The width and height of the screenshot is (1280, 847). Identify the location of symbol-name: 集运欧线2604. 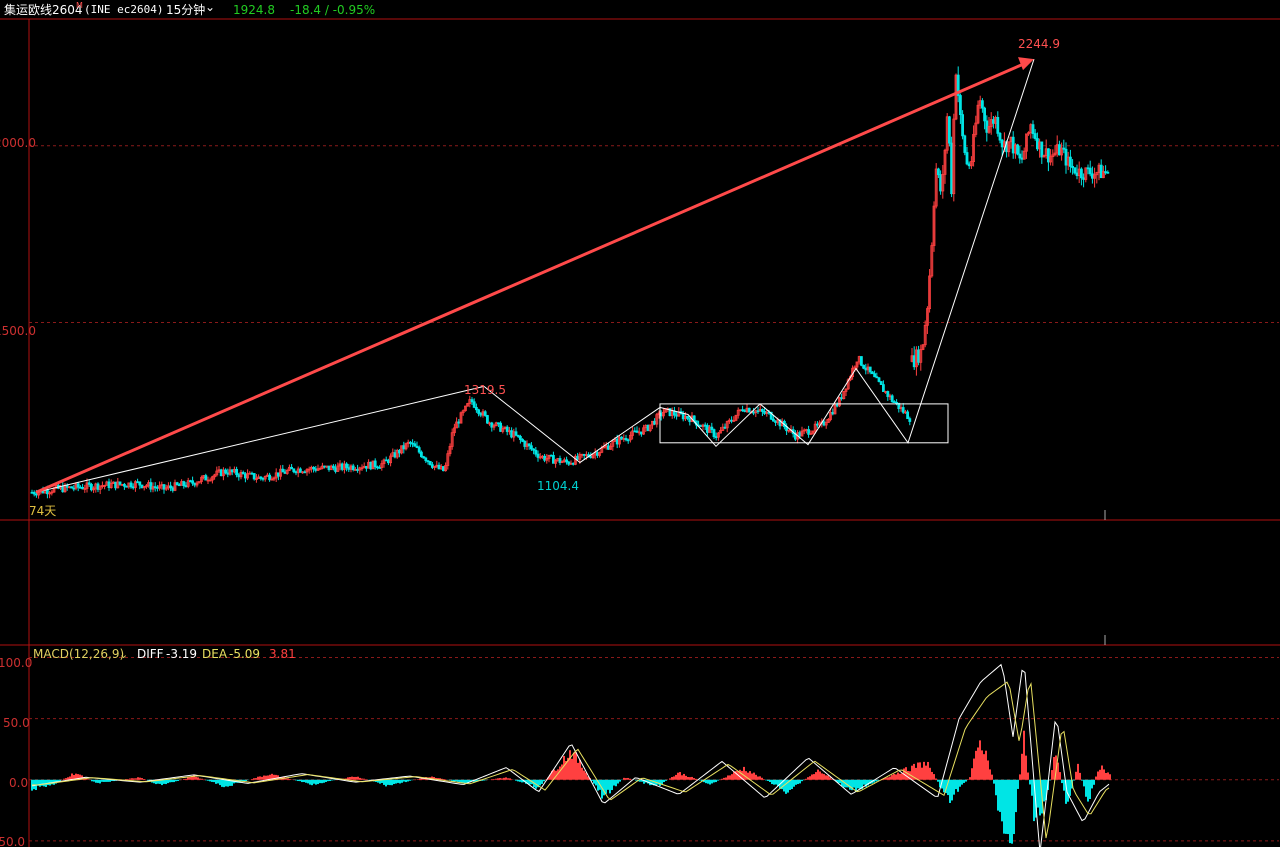
(43, 10).